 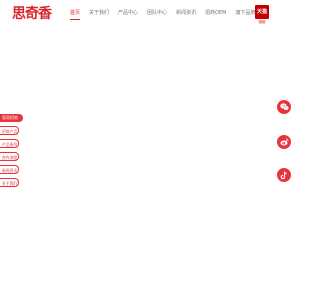 I want to click on nav-item-label: 团队中心, so click(x=157, y=13).